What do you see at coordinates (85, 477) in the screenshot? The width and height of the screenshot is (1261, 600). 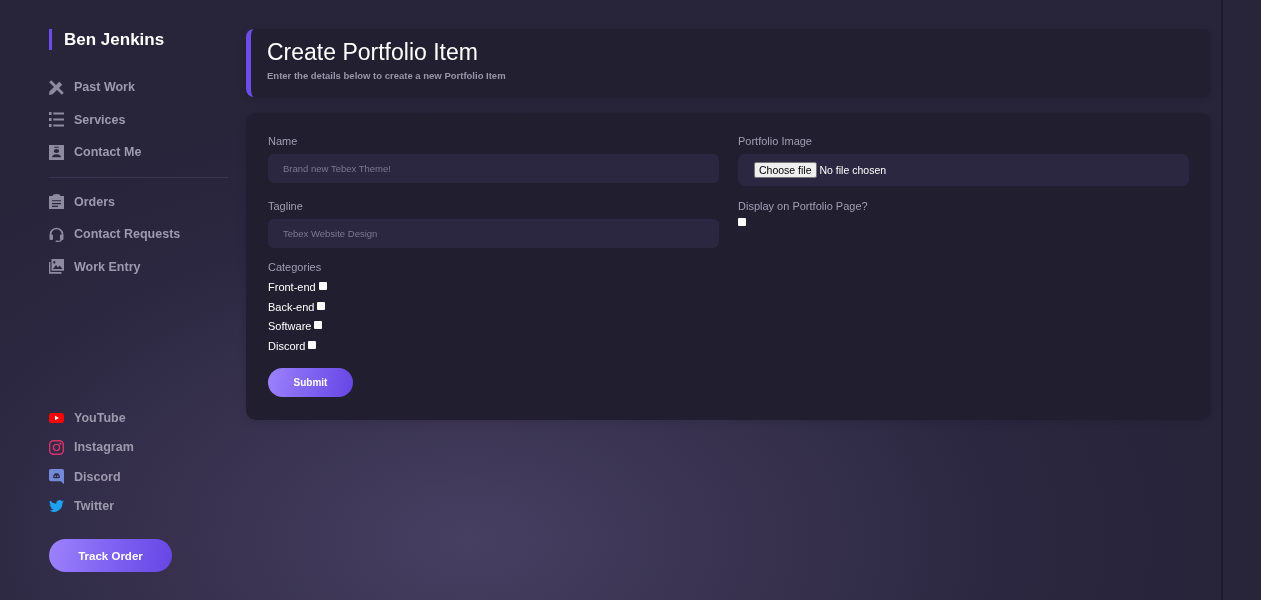 I see `social-link: Discord` at bounding box center [85, 477].